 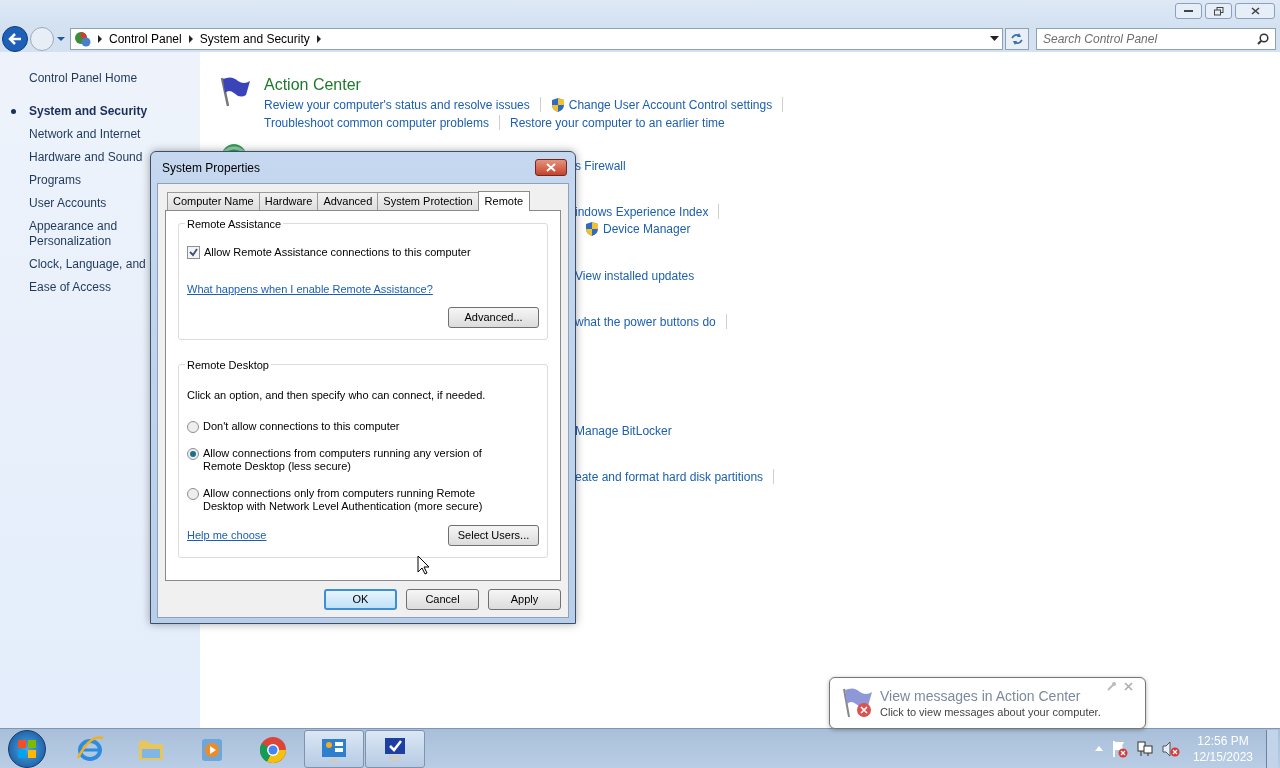 I want to click on radio-label: Allow connections only from computers running Remote Desktop with Network Level Authentication (more secure), so click(x=348, y=499).